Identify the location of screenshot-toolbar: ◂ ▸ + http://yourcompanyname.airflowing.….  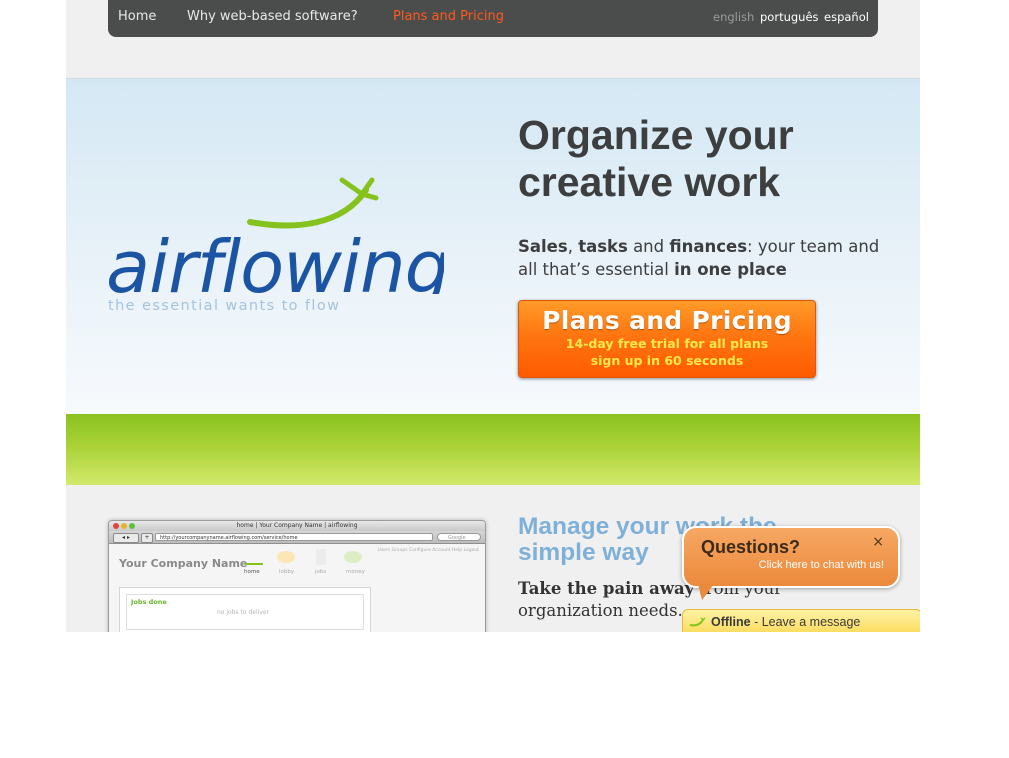
(297, 537).